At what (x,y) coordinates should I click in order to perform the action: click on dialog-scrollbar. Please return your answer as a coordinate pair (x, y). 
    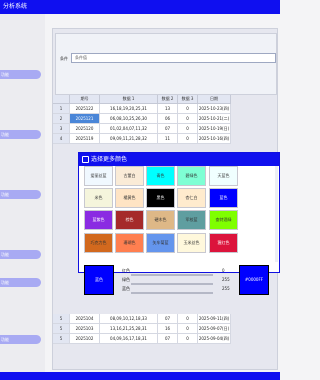
    Looking at the image, I should click on (276, 214).